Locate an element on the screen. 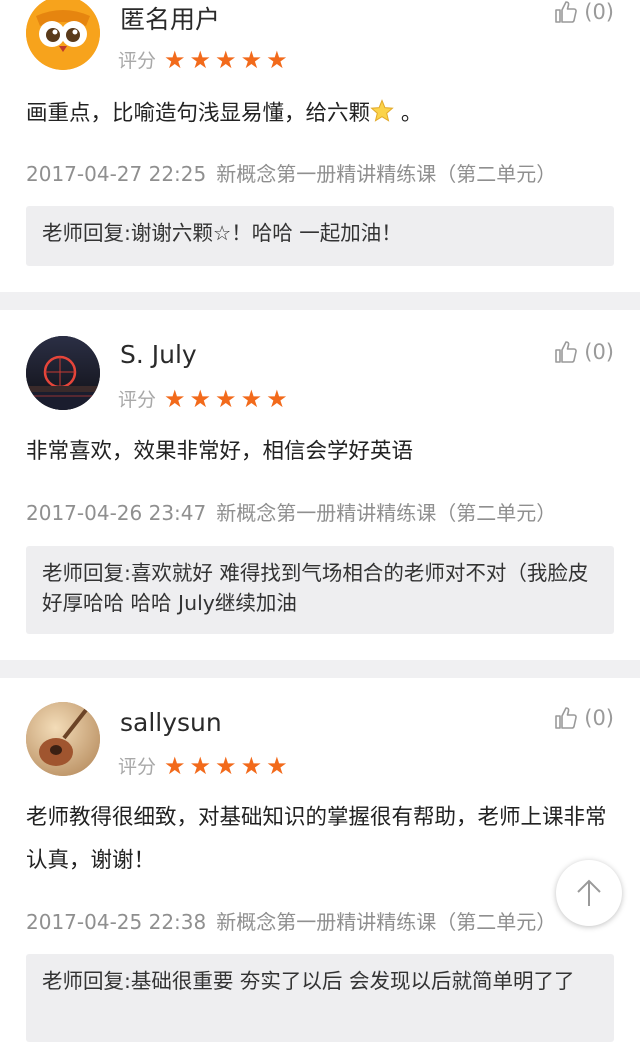  review-content: 画重点，比喻造句浅显易懂，给六颗 。 is located at coordinates (321, 113).